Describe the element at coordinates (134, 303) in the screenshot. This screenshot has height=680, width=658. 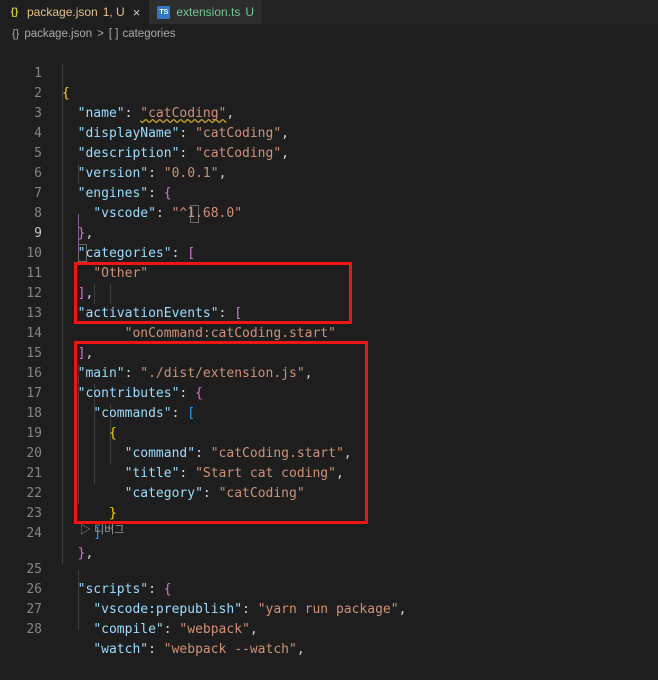
I see `code-line: 12 "activationEvents": [` at that location.